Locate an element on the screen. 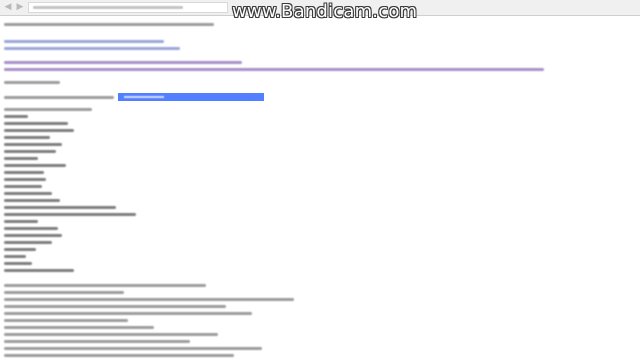  url-input is located at coordinates (128, 7).